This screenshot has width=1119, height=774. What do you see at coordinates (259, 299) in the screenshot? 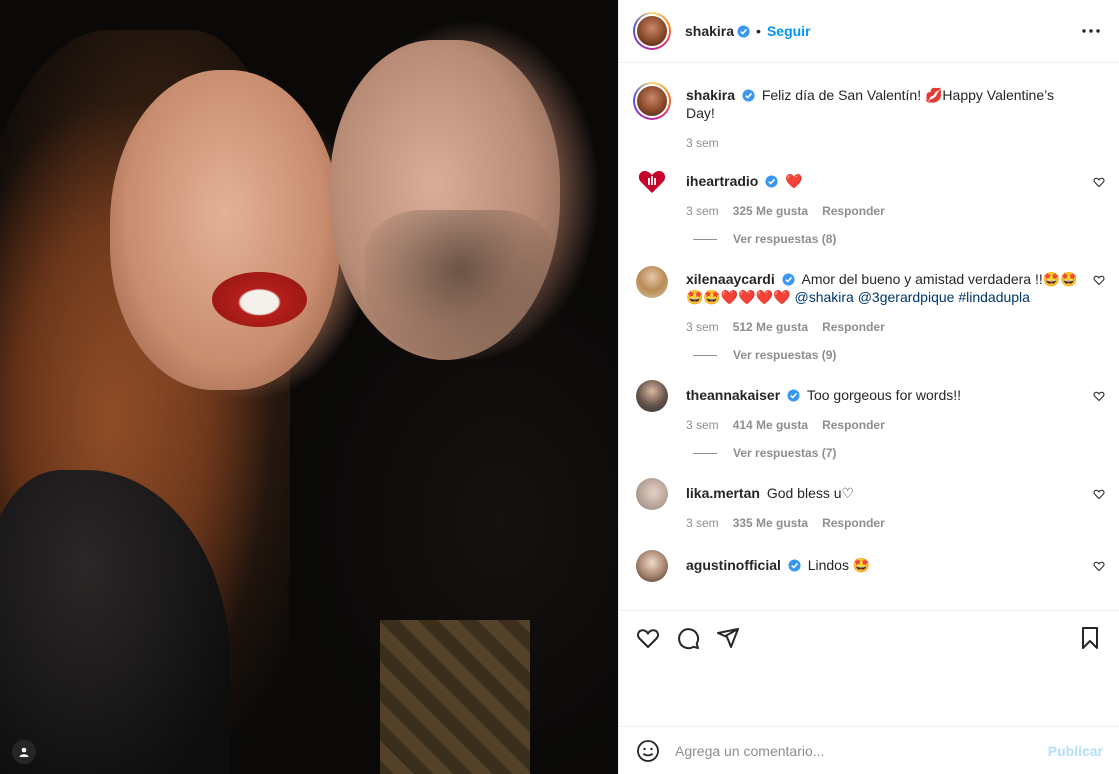
I see `photo-smile` at bounding box center [259, 299].